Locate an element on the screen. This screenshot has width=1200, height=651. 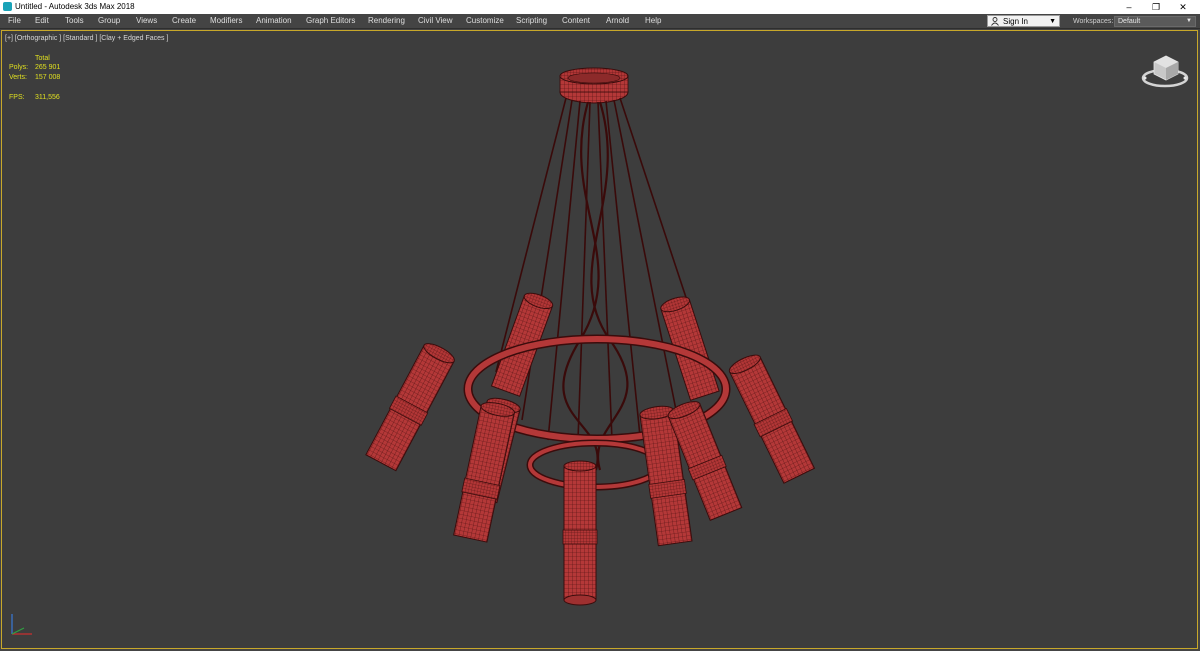
lamp-far-right is located at coordinates (772, 419).